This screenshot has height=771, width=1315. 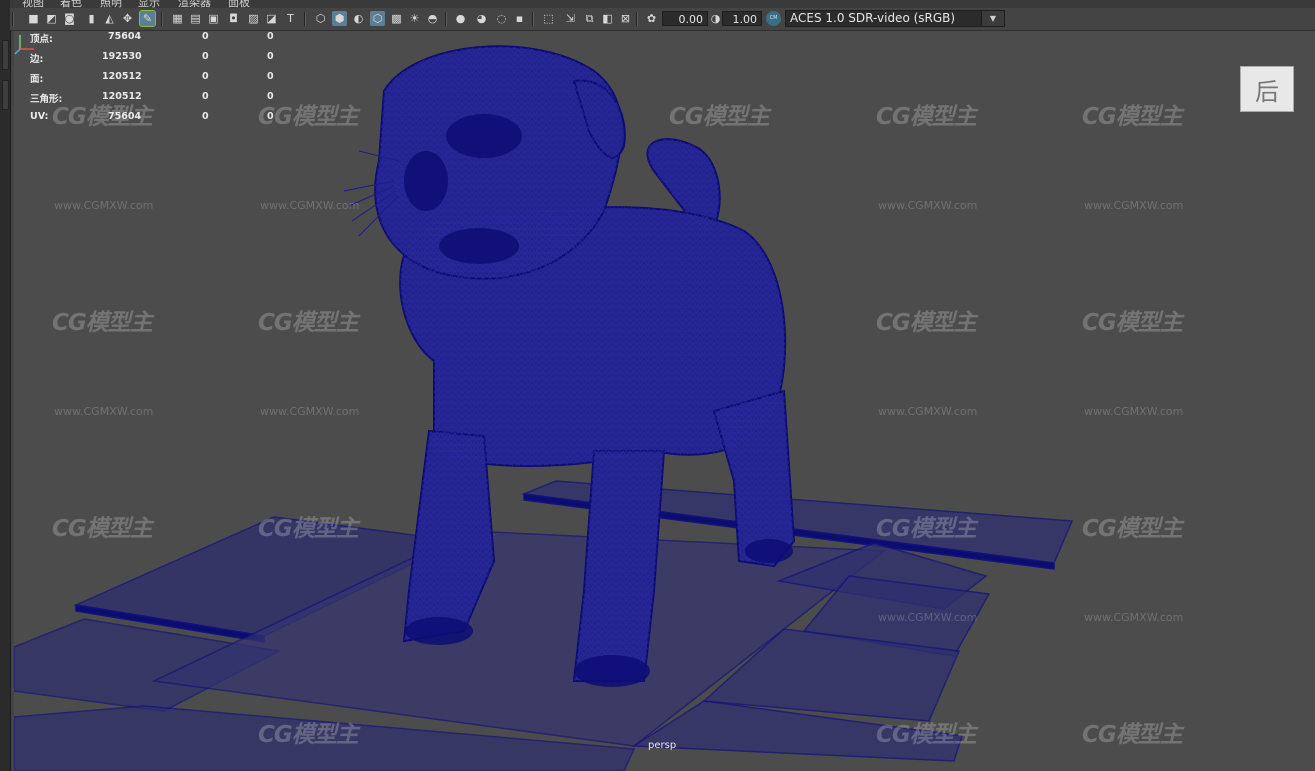 I want to click on pug-jowls, so click(x=479, y=246).